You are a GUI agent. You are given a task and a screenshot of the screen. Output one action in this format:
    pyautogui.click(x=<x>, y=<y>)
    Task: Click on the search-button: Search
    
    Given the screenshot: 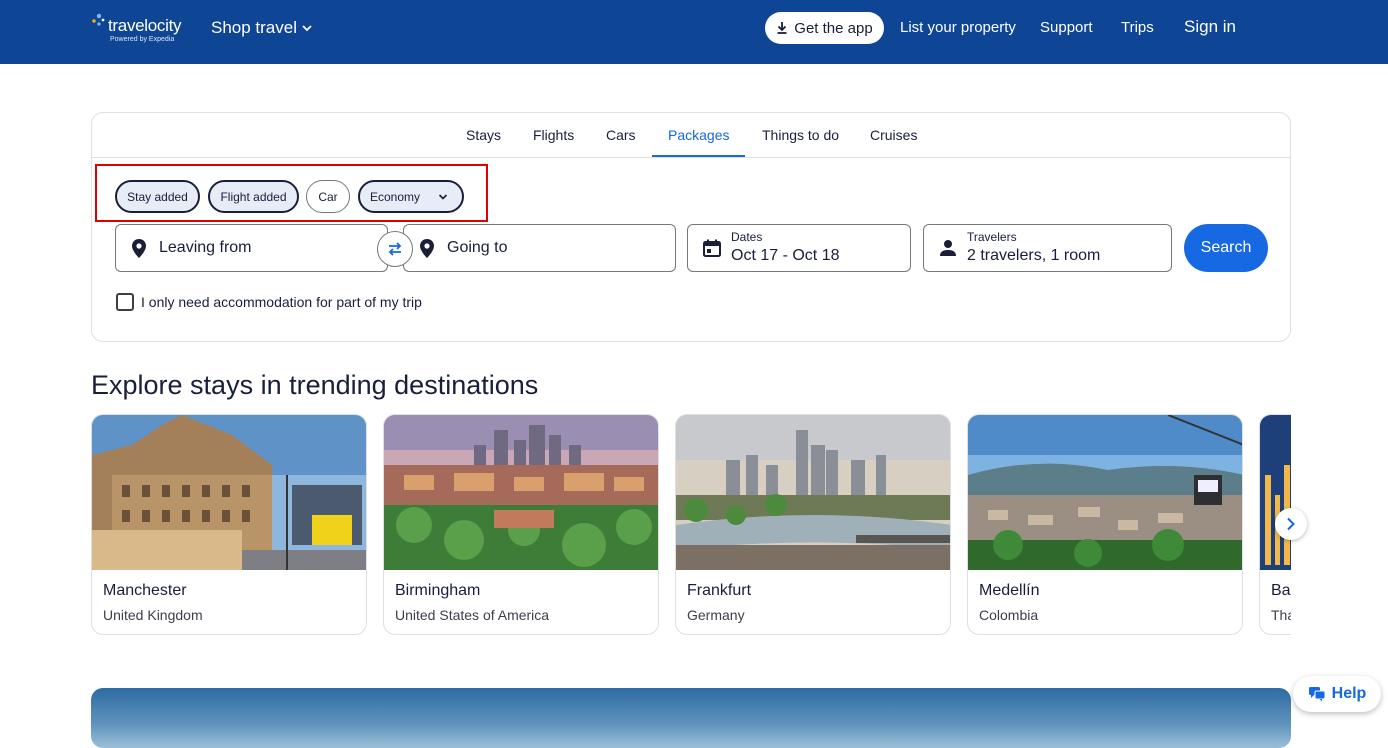 What is the action you would take?
    pyautogui.click(x=1226, y=248)
    